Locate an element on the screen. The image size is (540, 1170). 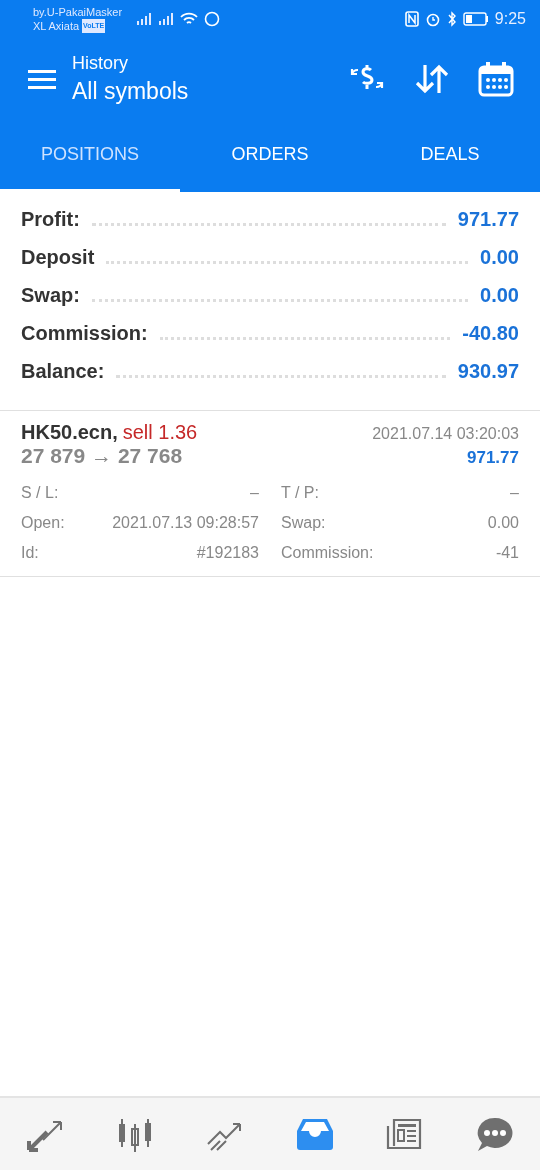
detail-value: -41 is located at coordinates (507, 553).